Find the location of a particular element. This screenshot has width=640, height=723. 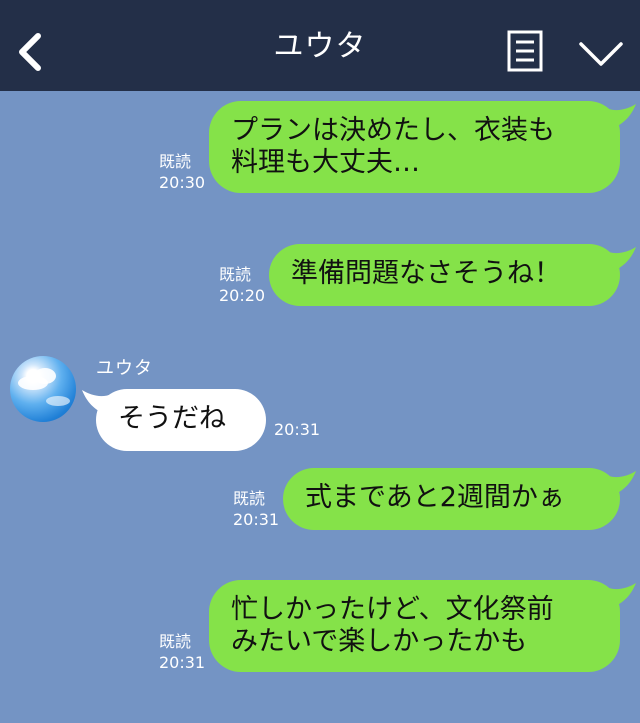

incoming-message-bubble: そうだね is located at coordinates (181, 420).